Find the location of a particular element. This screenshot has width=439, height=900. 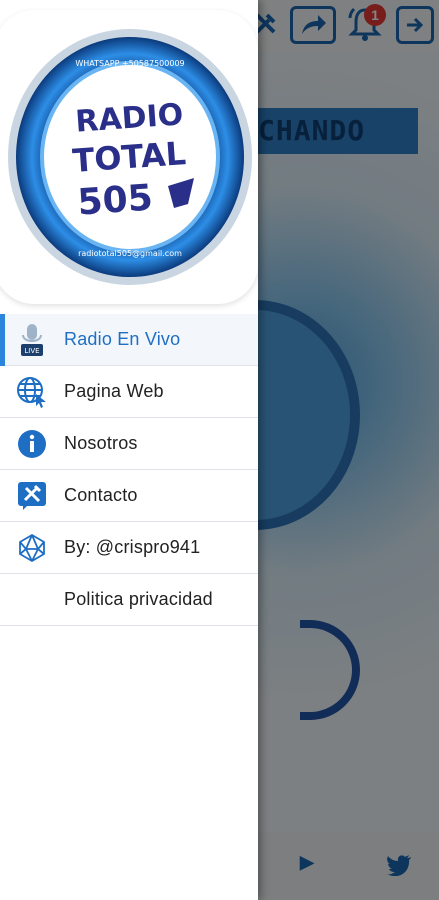

menu-item-by-crispro941: By: @crispro941 is located at coordinates (129, 548).